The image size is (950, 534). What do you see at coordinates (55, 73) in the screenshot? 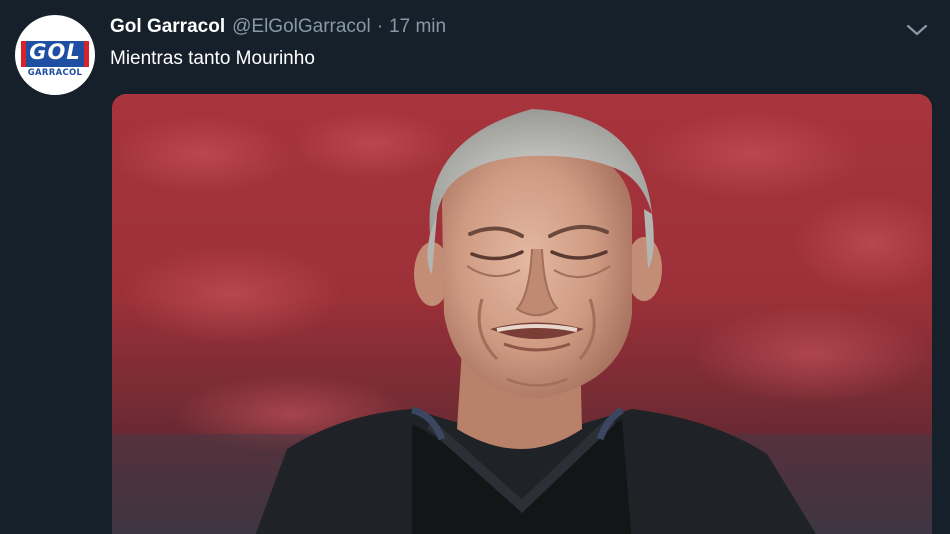
I see `avatar-logo-subtext: GARRACOL` at bounding box center [55, 73].